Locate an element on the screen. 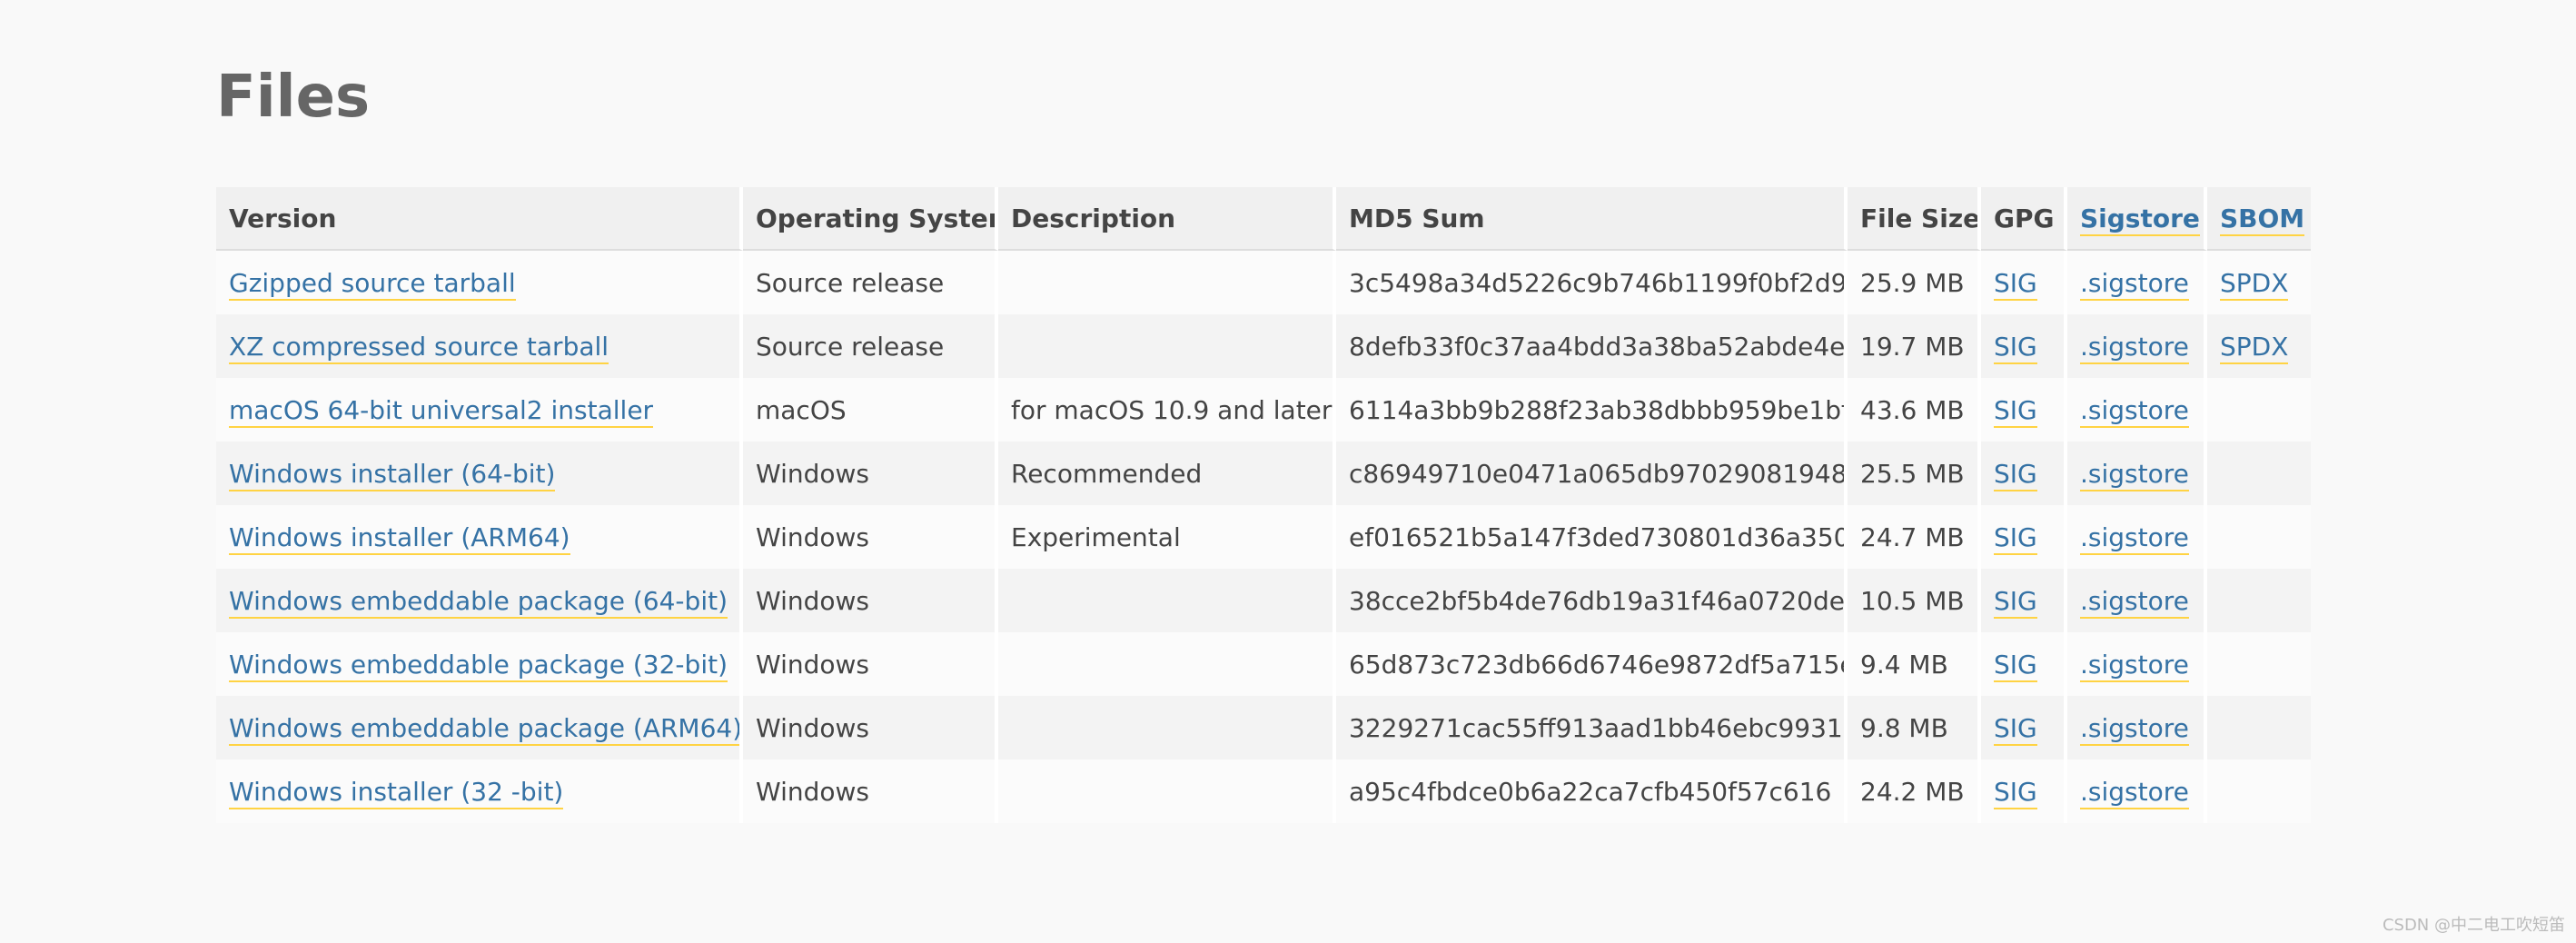  description-cell: Recommended is located at coordinates (1167, 473).